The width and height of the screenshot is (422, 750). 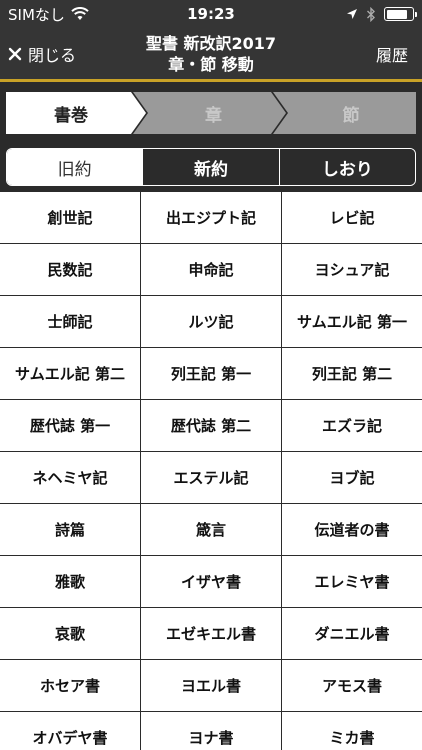 I want to click on book-cell: エズラ記, so click(x=352, y=425).